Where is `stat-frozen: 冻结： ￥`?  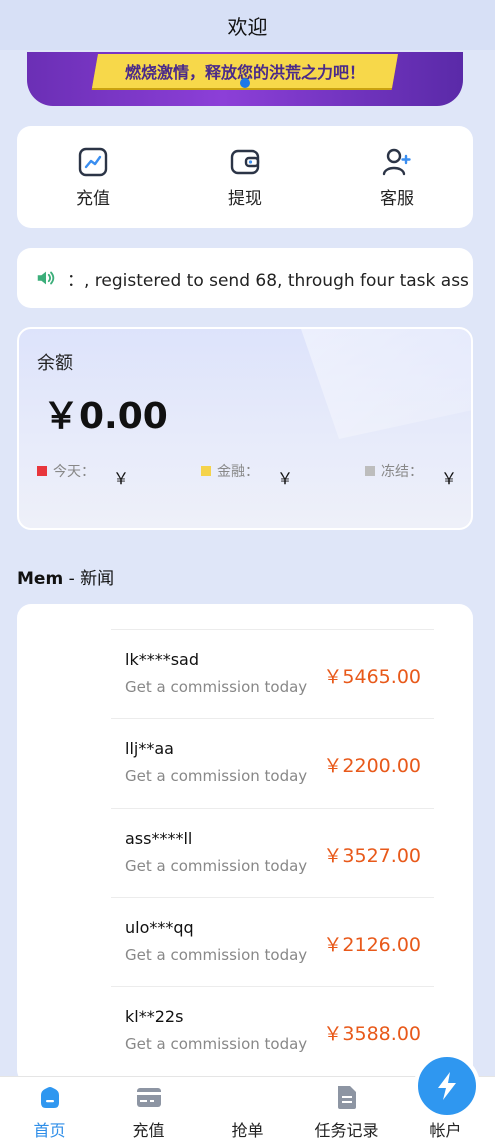 stat-frozen: 冻结： ￥ is located at coordinates (411, 471).